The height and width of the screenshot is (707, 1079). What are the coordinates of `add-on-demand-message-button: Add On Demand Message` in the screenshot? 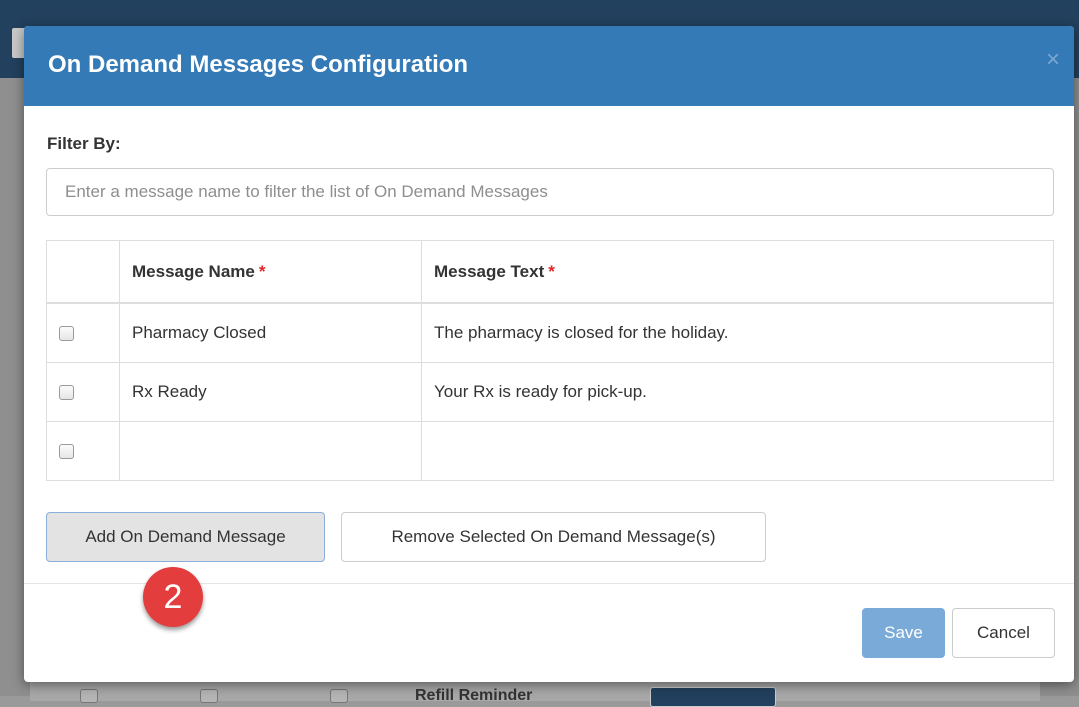 It's located at (185, 537).